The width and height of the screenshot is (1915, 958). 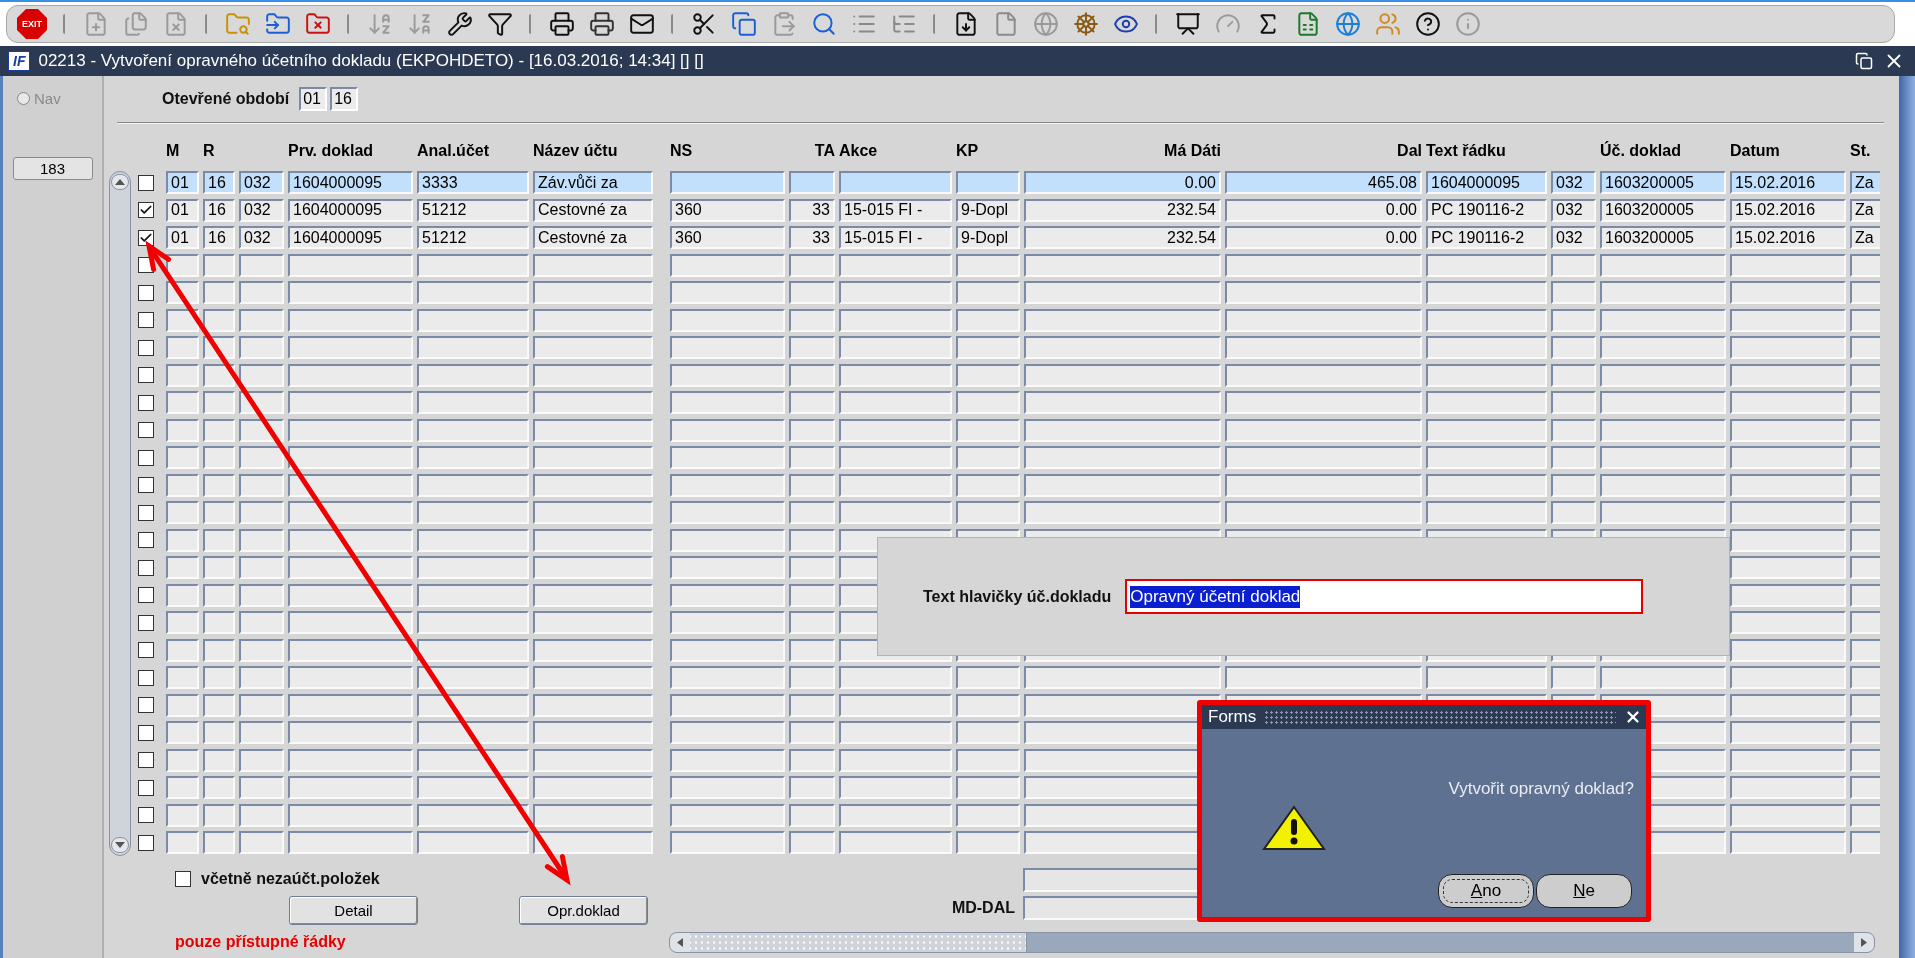 I want to click on column-header: KP, so click(x=968, y=150).